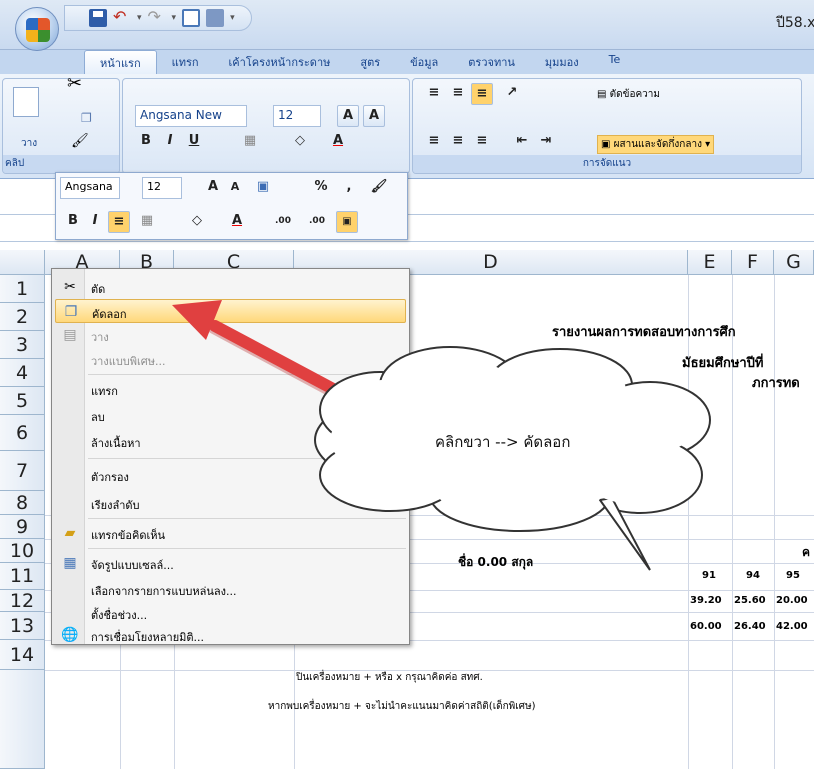  Describe the element at coordinates (280, 62) in the screenshot. I see `tab-page-layout: เค้าโครงหน้ากระดาษ` at that location.